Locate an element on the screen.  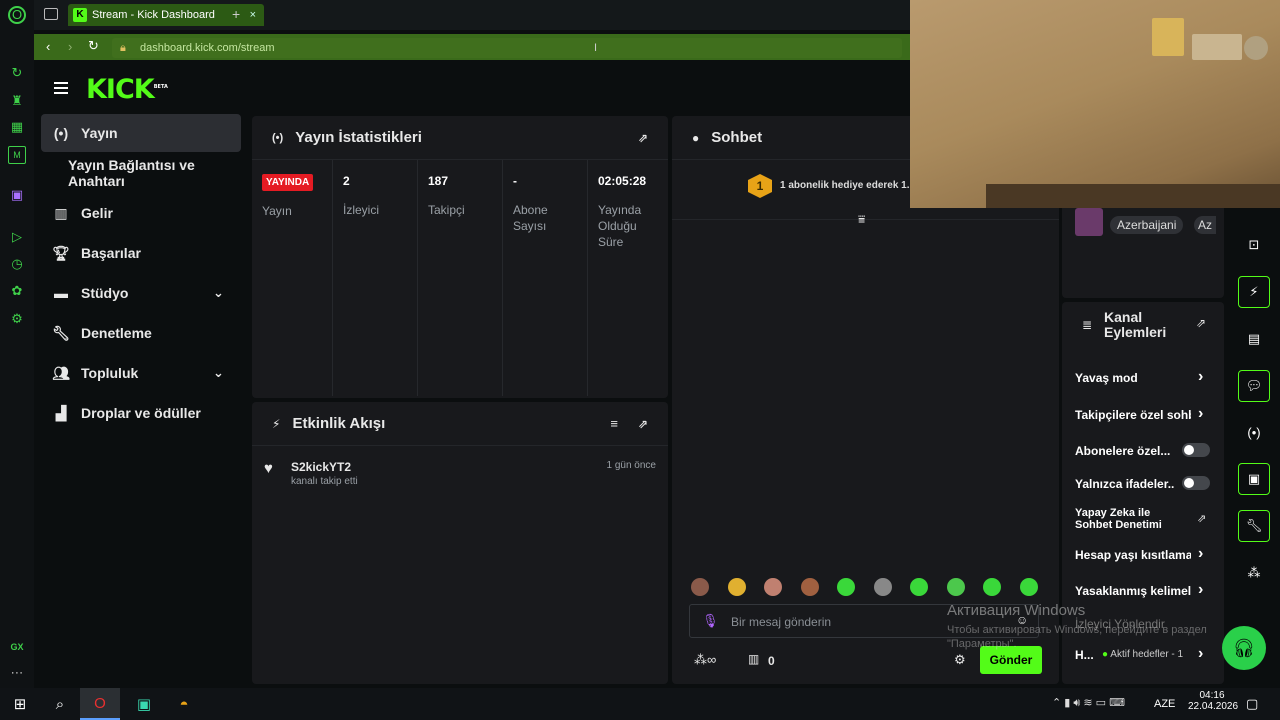
kick-logo: KICKBETA is located at coordinates (127, 89).